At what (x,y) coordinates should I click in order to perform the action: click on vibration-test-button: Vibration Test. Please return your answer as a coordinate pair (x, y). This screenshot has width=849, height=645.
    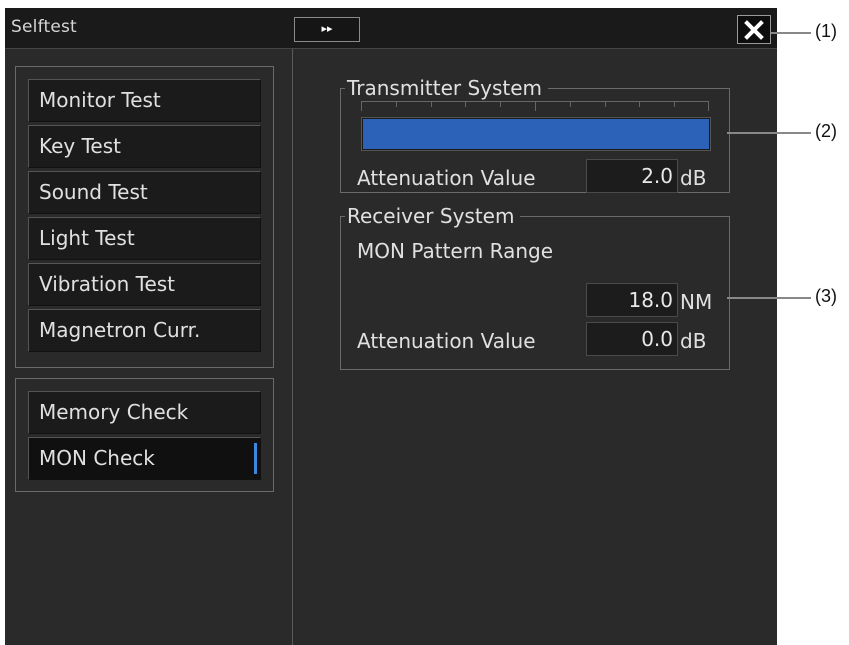
    Looking at the image, I should click on (144, 284).